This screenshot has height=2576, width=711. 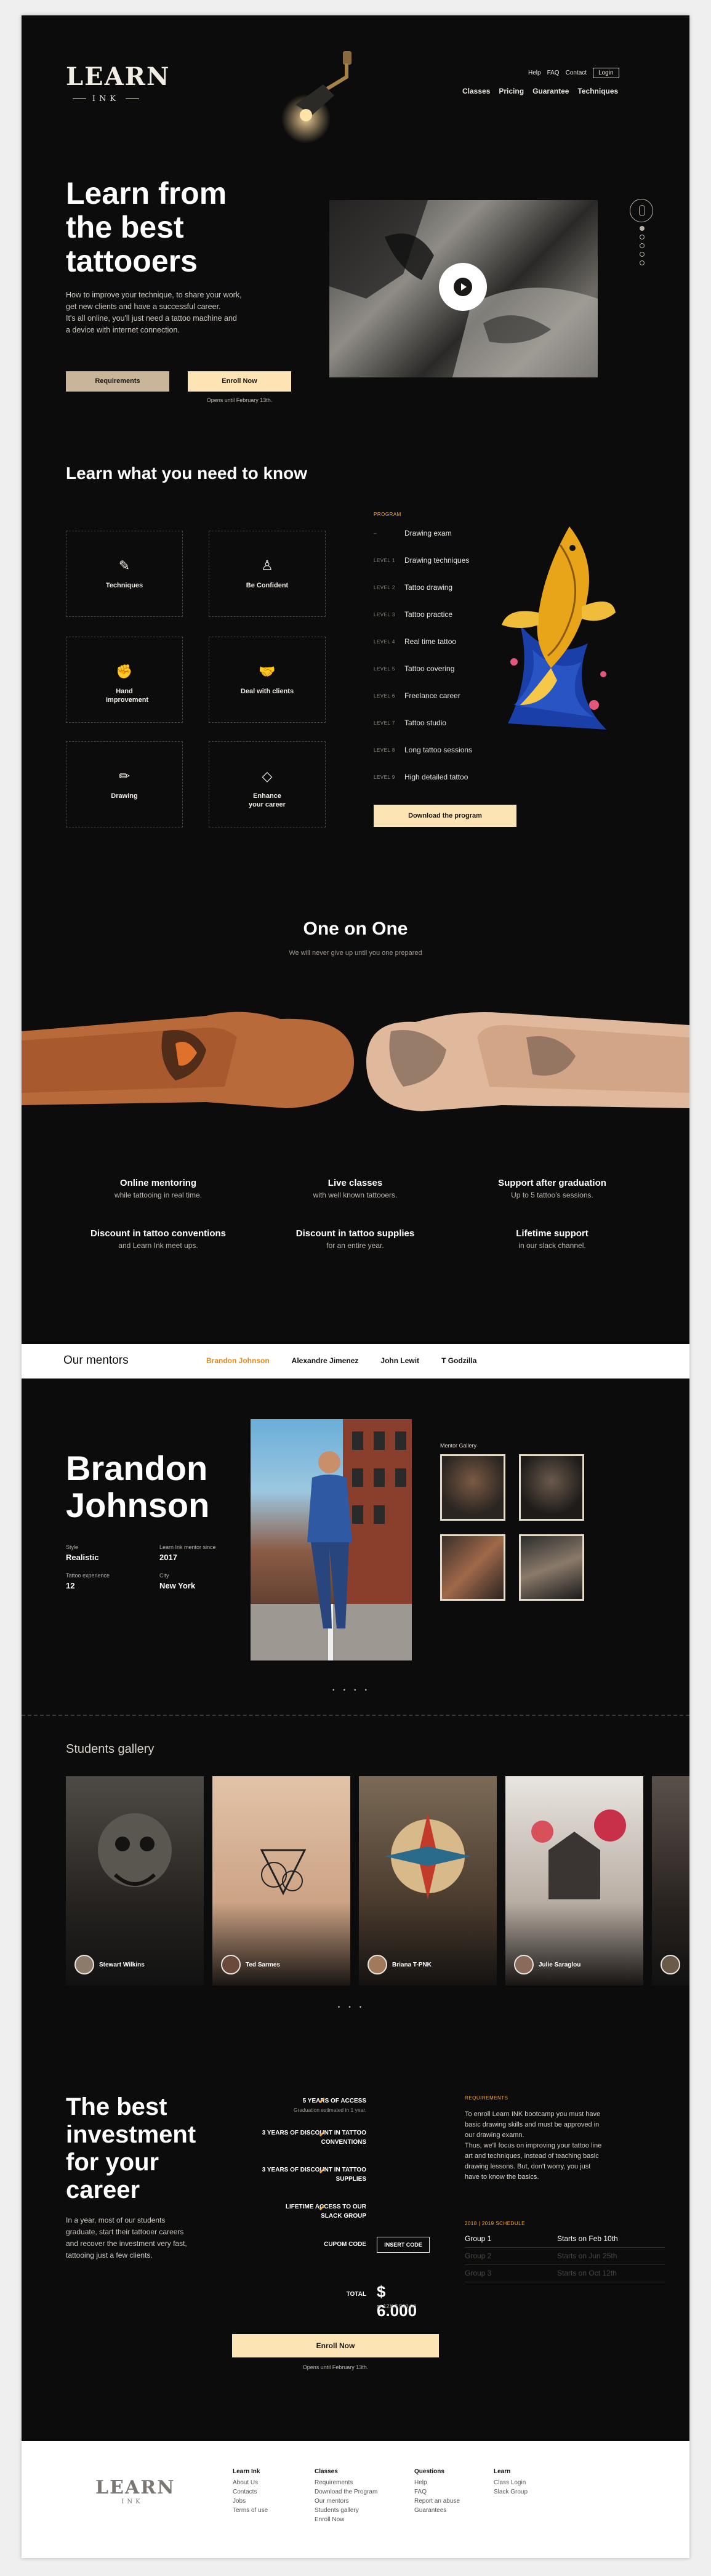 What do you see at coordinates (437, 2501) in the screenshot?
I see `footer-link: Report an abuse` at bounding box center [437, 2501].